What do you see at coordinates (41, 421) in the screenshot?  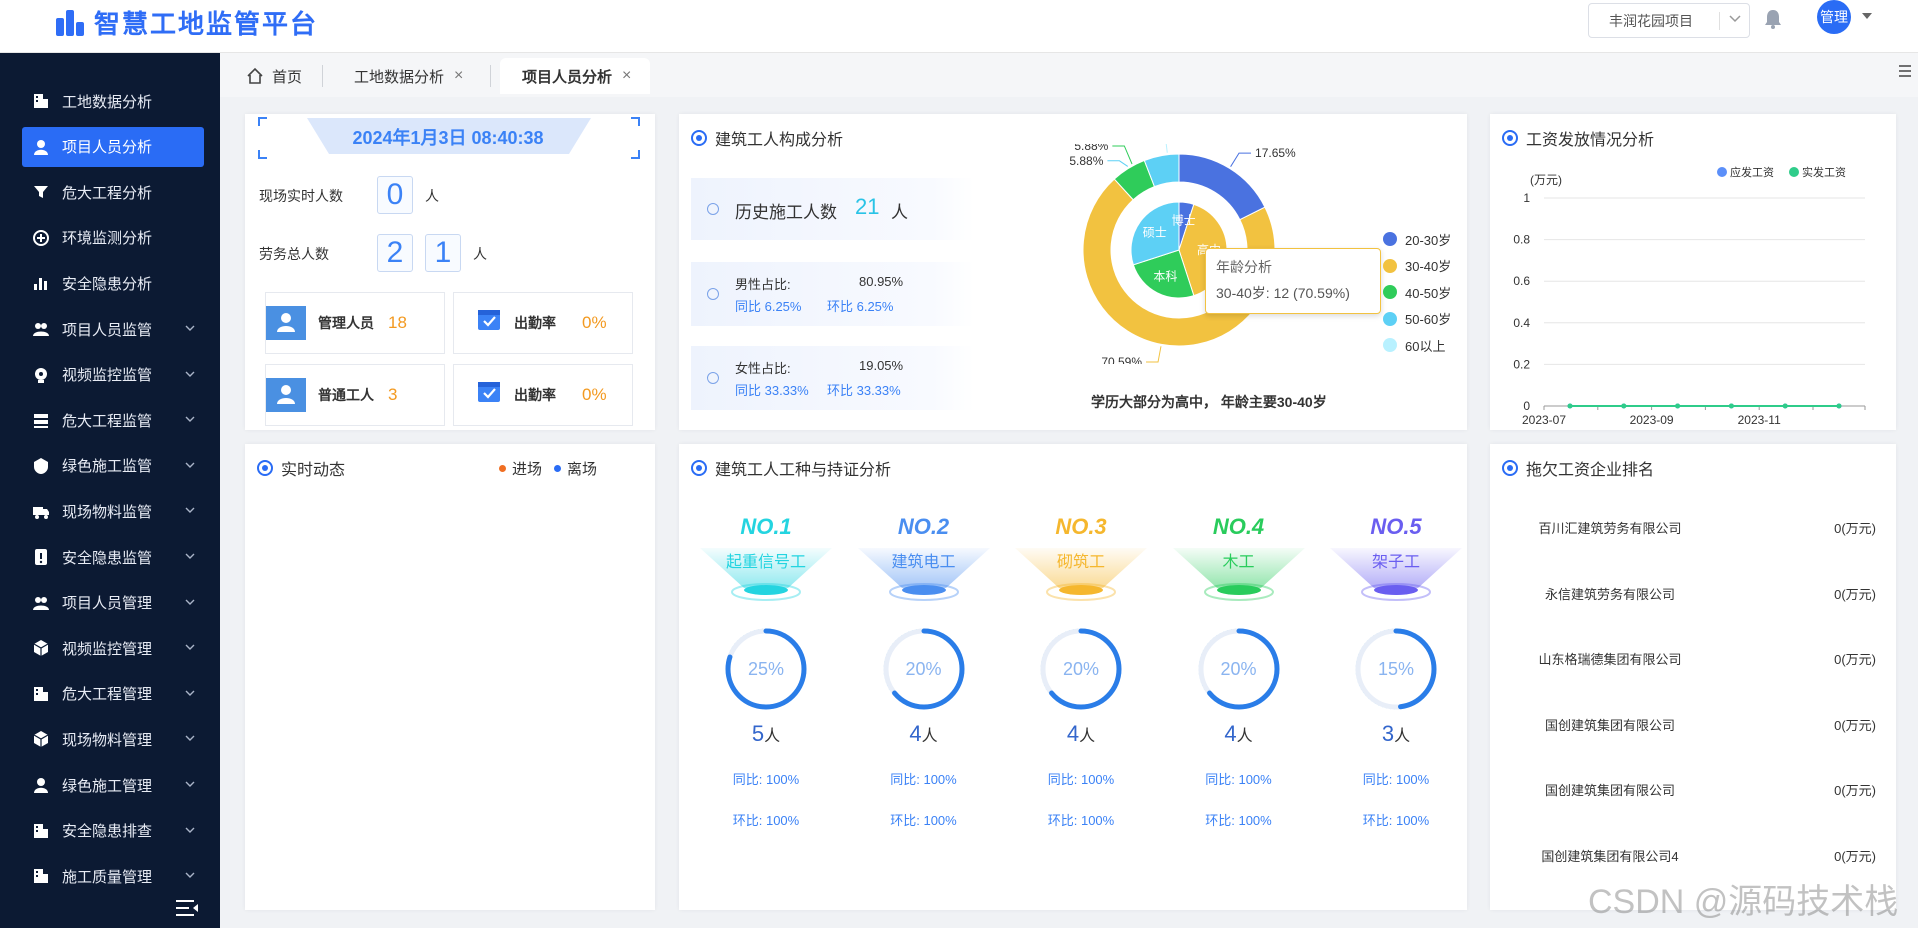 I see `stack-icon` at bounding box center [41, 421].